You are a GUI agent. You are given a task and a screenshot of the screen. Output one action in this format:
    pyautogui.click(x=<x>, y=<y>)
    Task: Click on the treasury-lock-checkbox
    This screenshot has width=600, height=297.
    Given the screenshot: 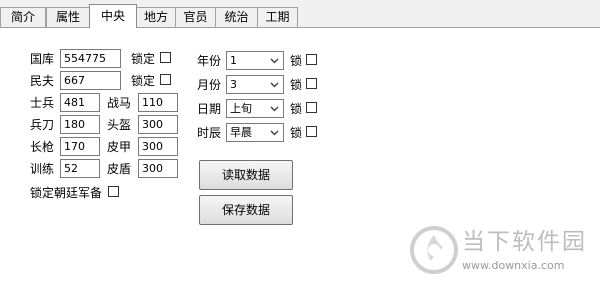 What is the action you would take?
    pyautogui.click(x=165, y=57)
    